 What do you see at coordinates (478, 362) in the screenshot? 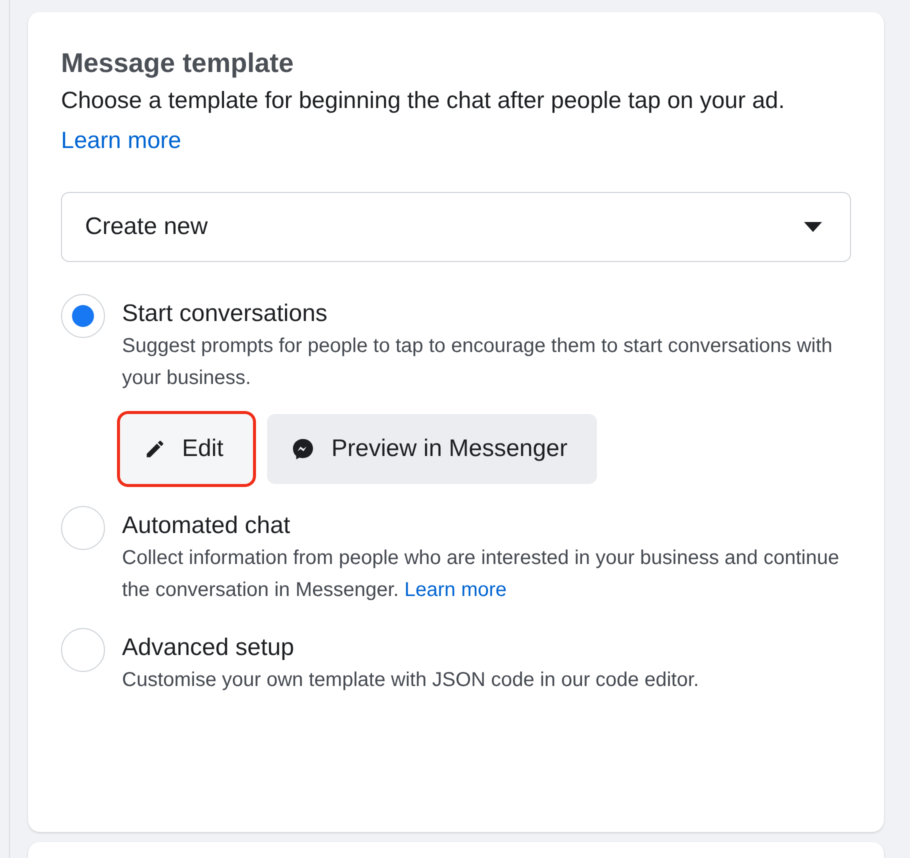
I see `option-description: Suggest prompts for people to tap to encourage them to start conversations with your business.` at bounding box center [478, 362].